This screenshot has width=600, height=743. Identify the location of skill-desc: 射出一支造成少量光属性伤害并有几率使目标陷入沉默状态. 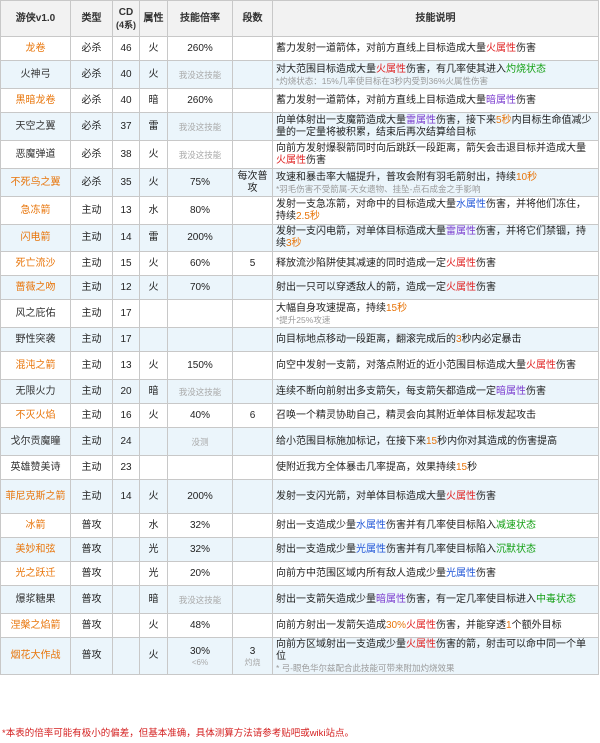
(435, 549).